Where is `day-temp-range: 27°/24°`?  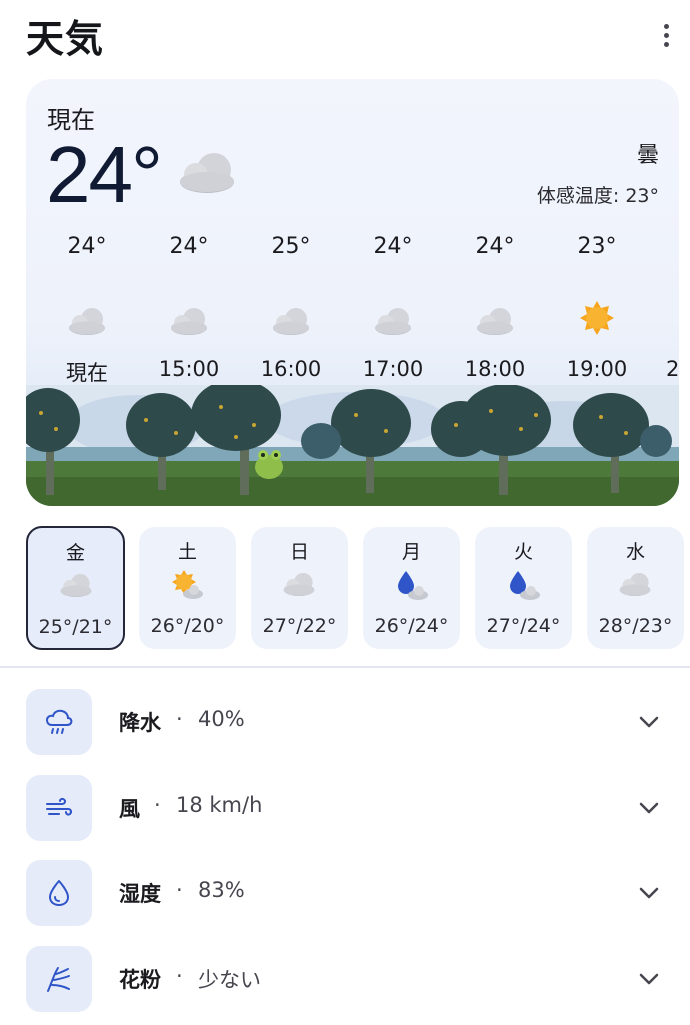
day-temp-range: 27°/24° is located at coordinates (523, 626).